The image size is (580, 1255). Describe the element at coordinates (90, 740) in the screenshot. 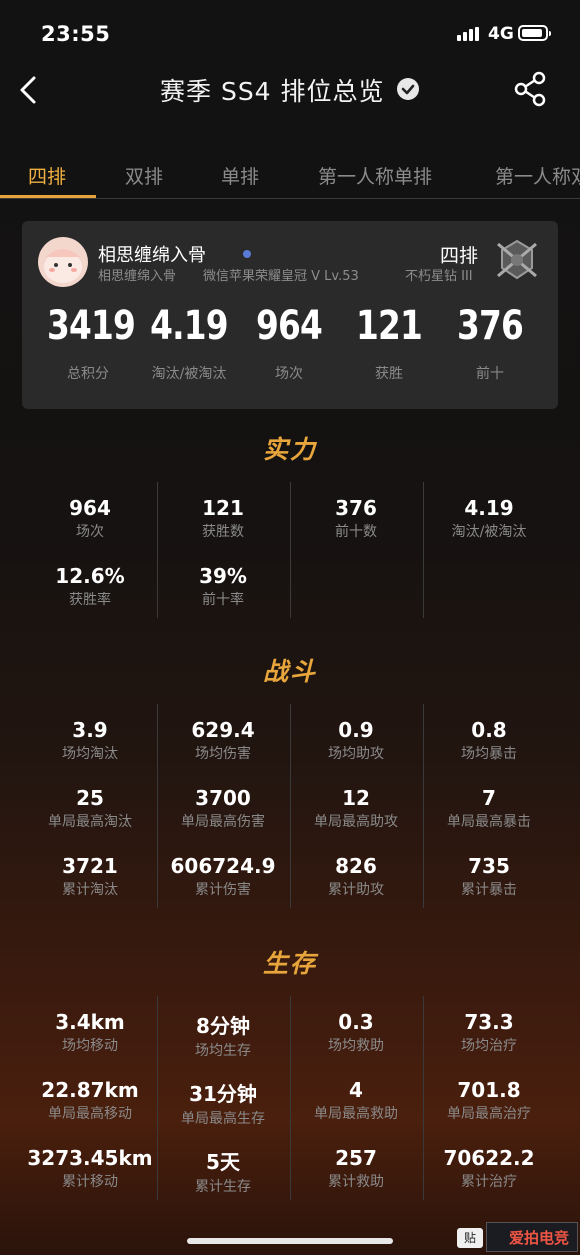

I see `stat-cell: 3.9 场均淘汰` at that location.